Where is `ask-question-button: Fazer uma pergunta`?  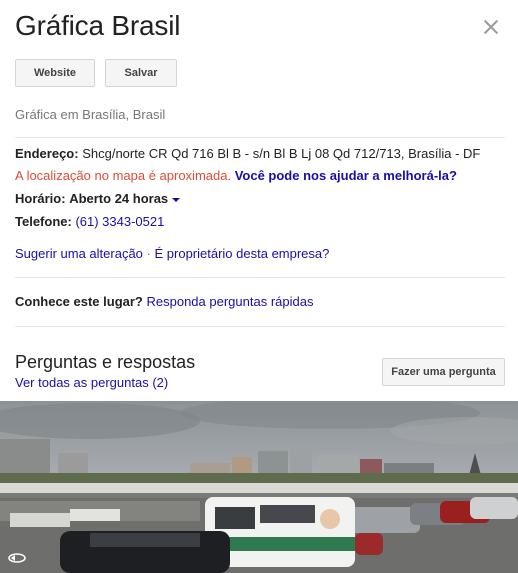
ask-question-button: Fazer uma pergunta is located at coordinates (443, 372).